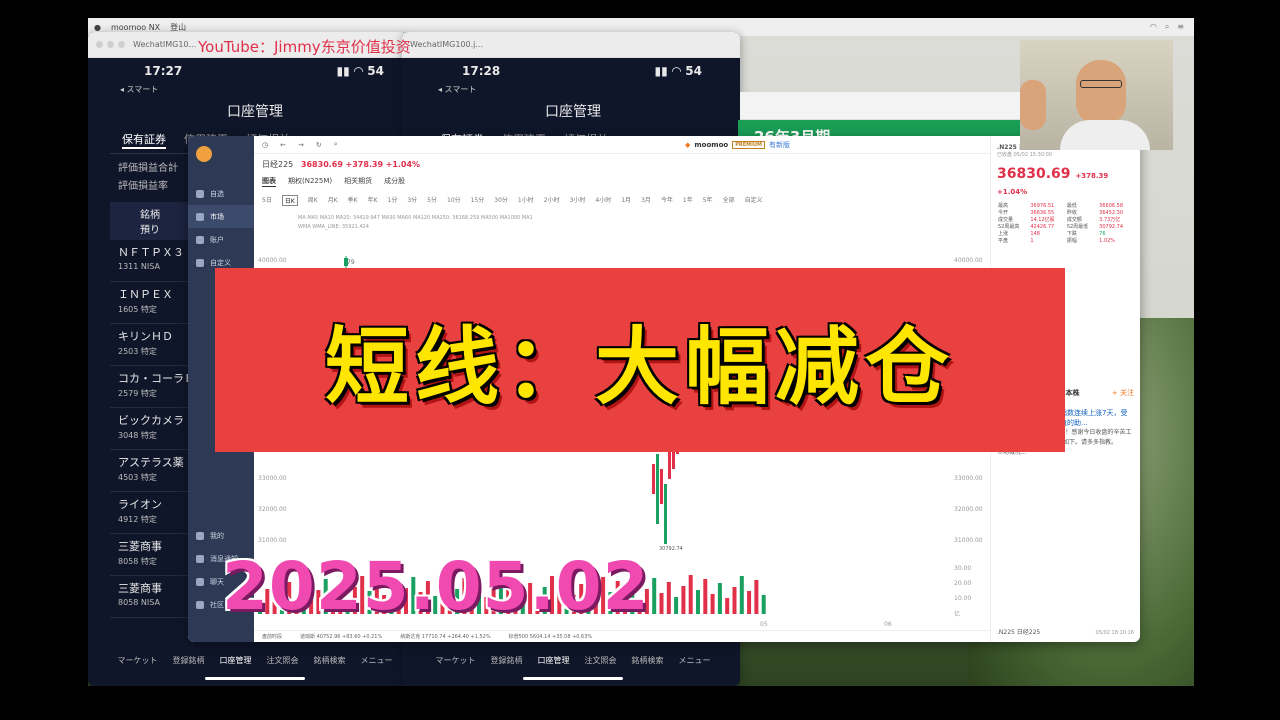 This screenshot has height=720, width=1280. Describe the element at coordinates (255, 678) in the screenshot. I see `home-indicator` at that location.